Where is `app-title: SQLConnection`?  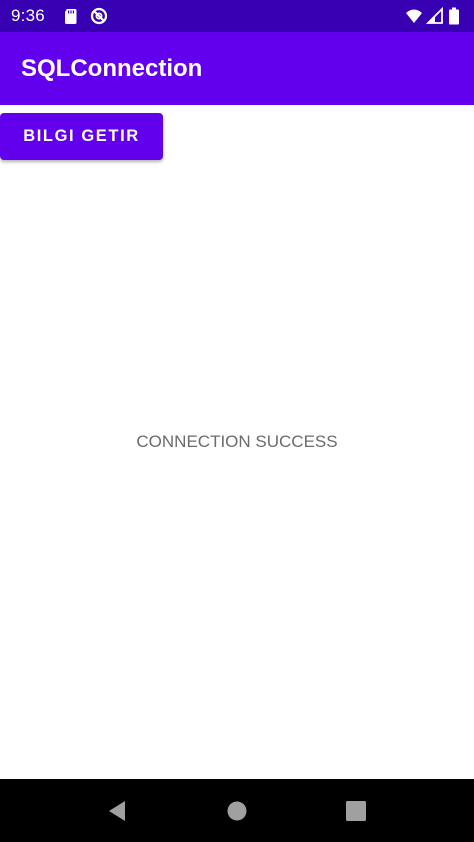
app-title: SQLConnection is located at coordinates (112, 68).